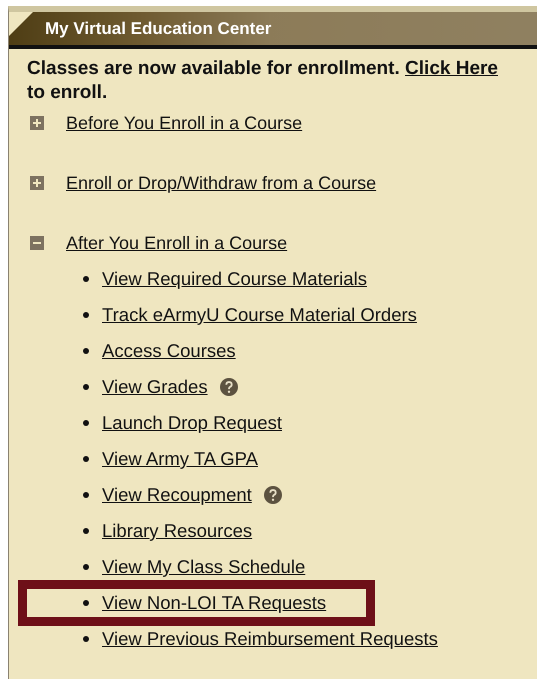 The height and width of the screenshot is (679, 537). What do you see at coordinates (263, 81) in the screenshot?
I see `enrollment-notice: Classes are now available for enrollment. Click Here to enroll.` at bounding box center [263, 81].